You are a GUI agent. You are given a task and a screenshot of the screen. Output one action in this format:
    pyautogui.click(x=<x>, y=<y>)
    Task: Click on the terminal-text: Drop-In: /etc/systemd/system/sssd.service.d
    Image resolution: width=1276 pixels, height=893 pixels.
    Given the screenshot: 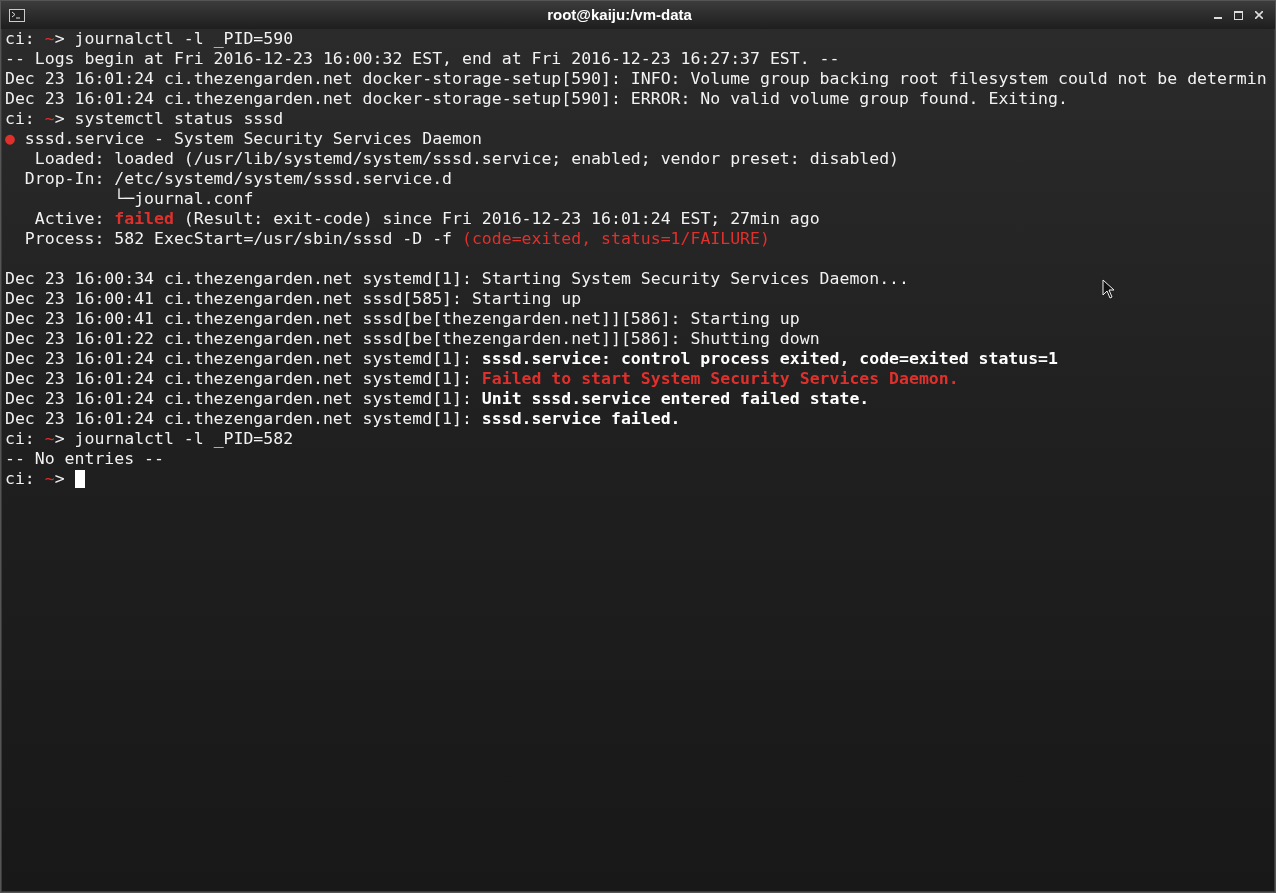 What is the action you would take?
    pyautogui.click(x=238, y=179)
    